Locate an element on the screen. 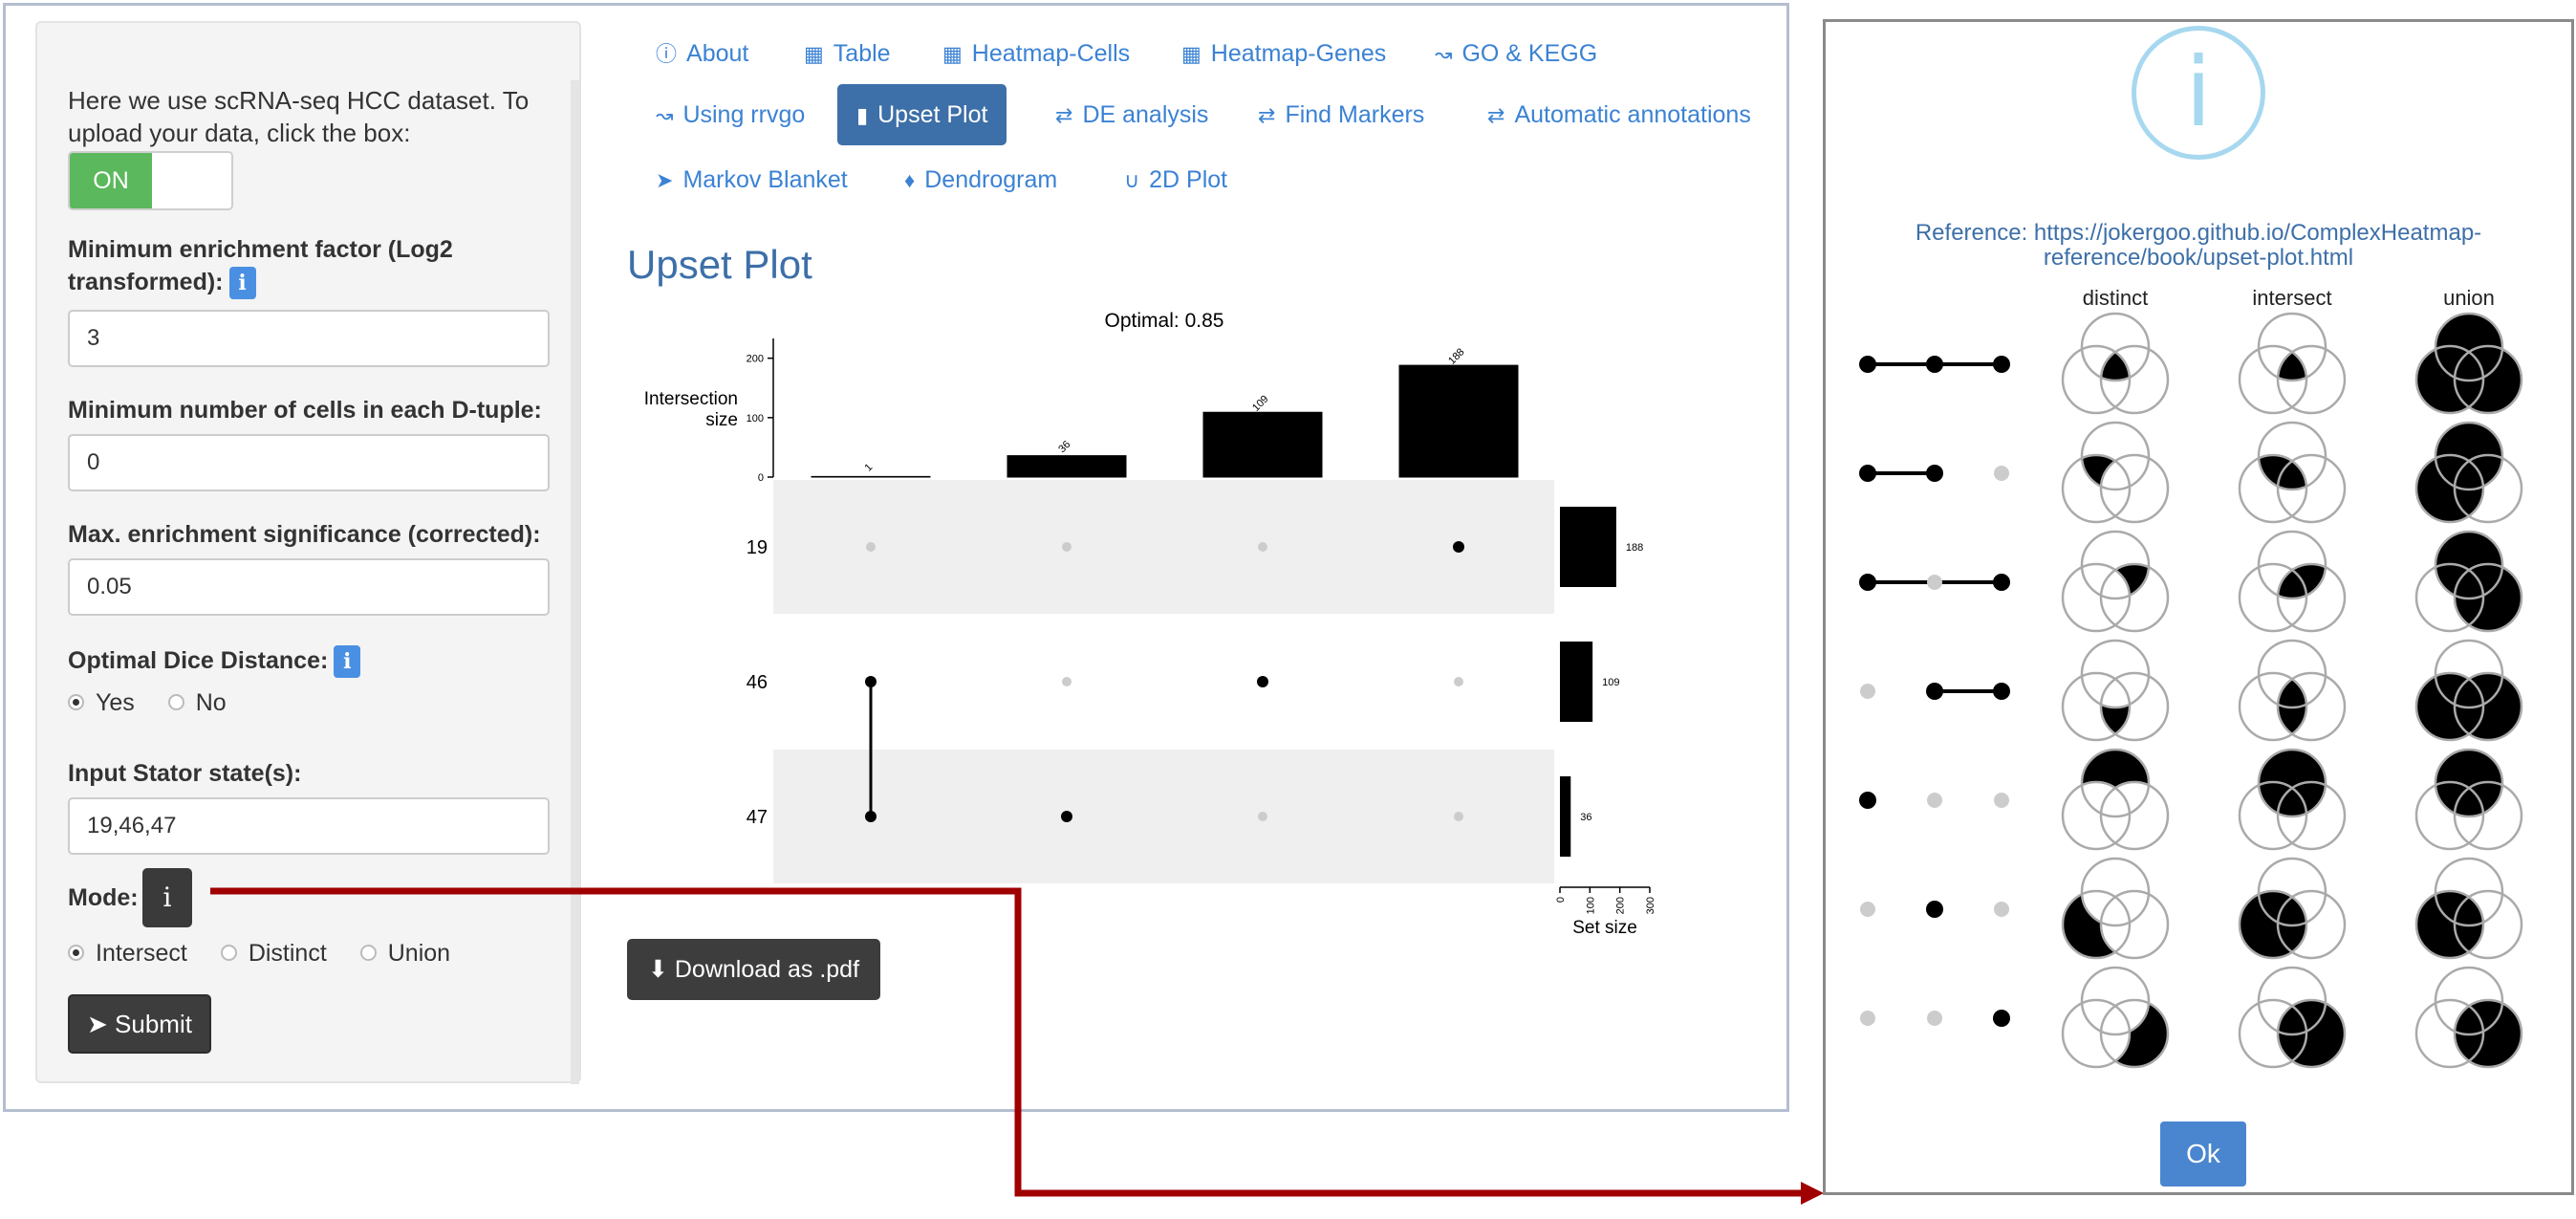 The height and width of the screenshot is (1219, 2576). set-size-bar-label: 36 is located at coordinates (1585, 817).